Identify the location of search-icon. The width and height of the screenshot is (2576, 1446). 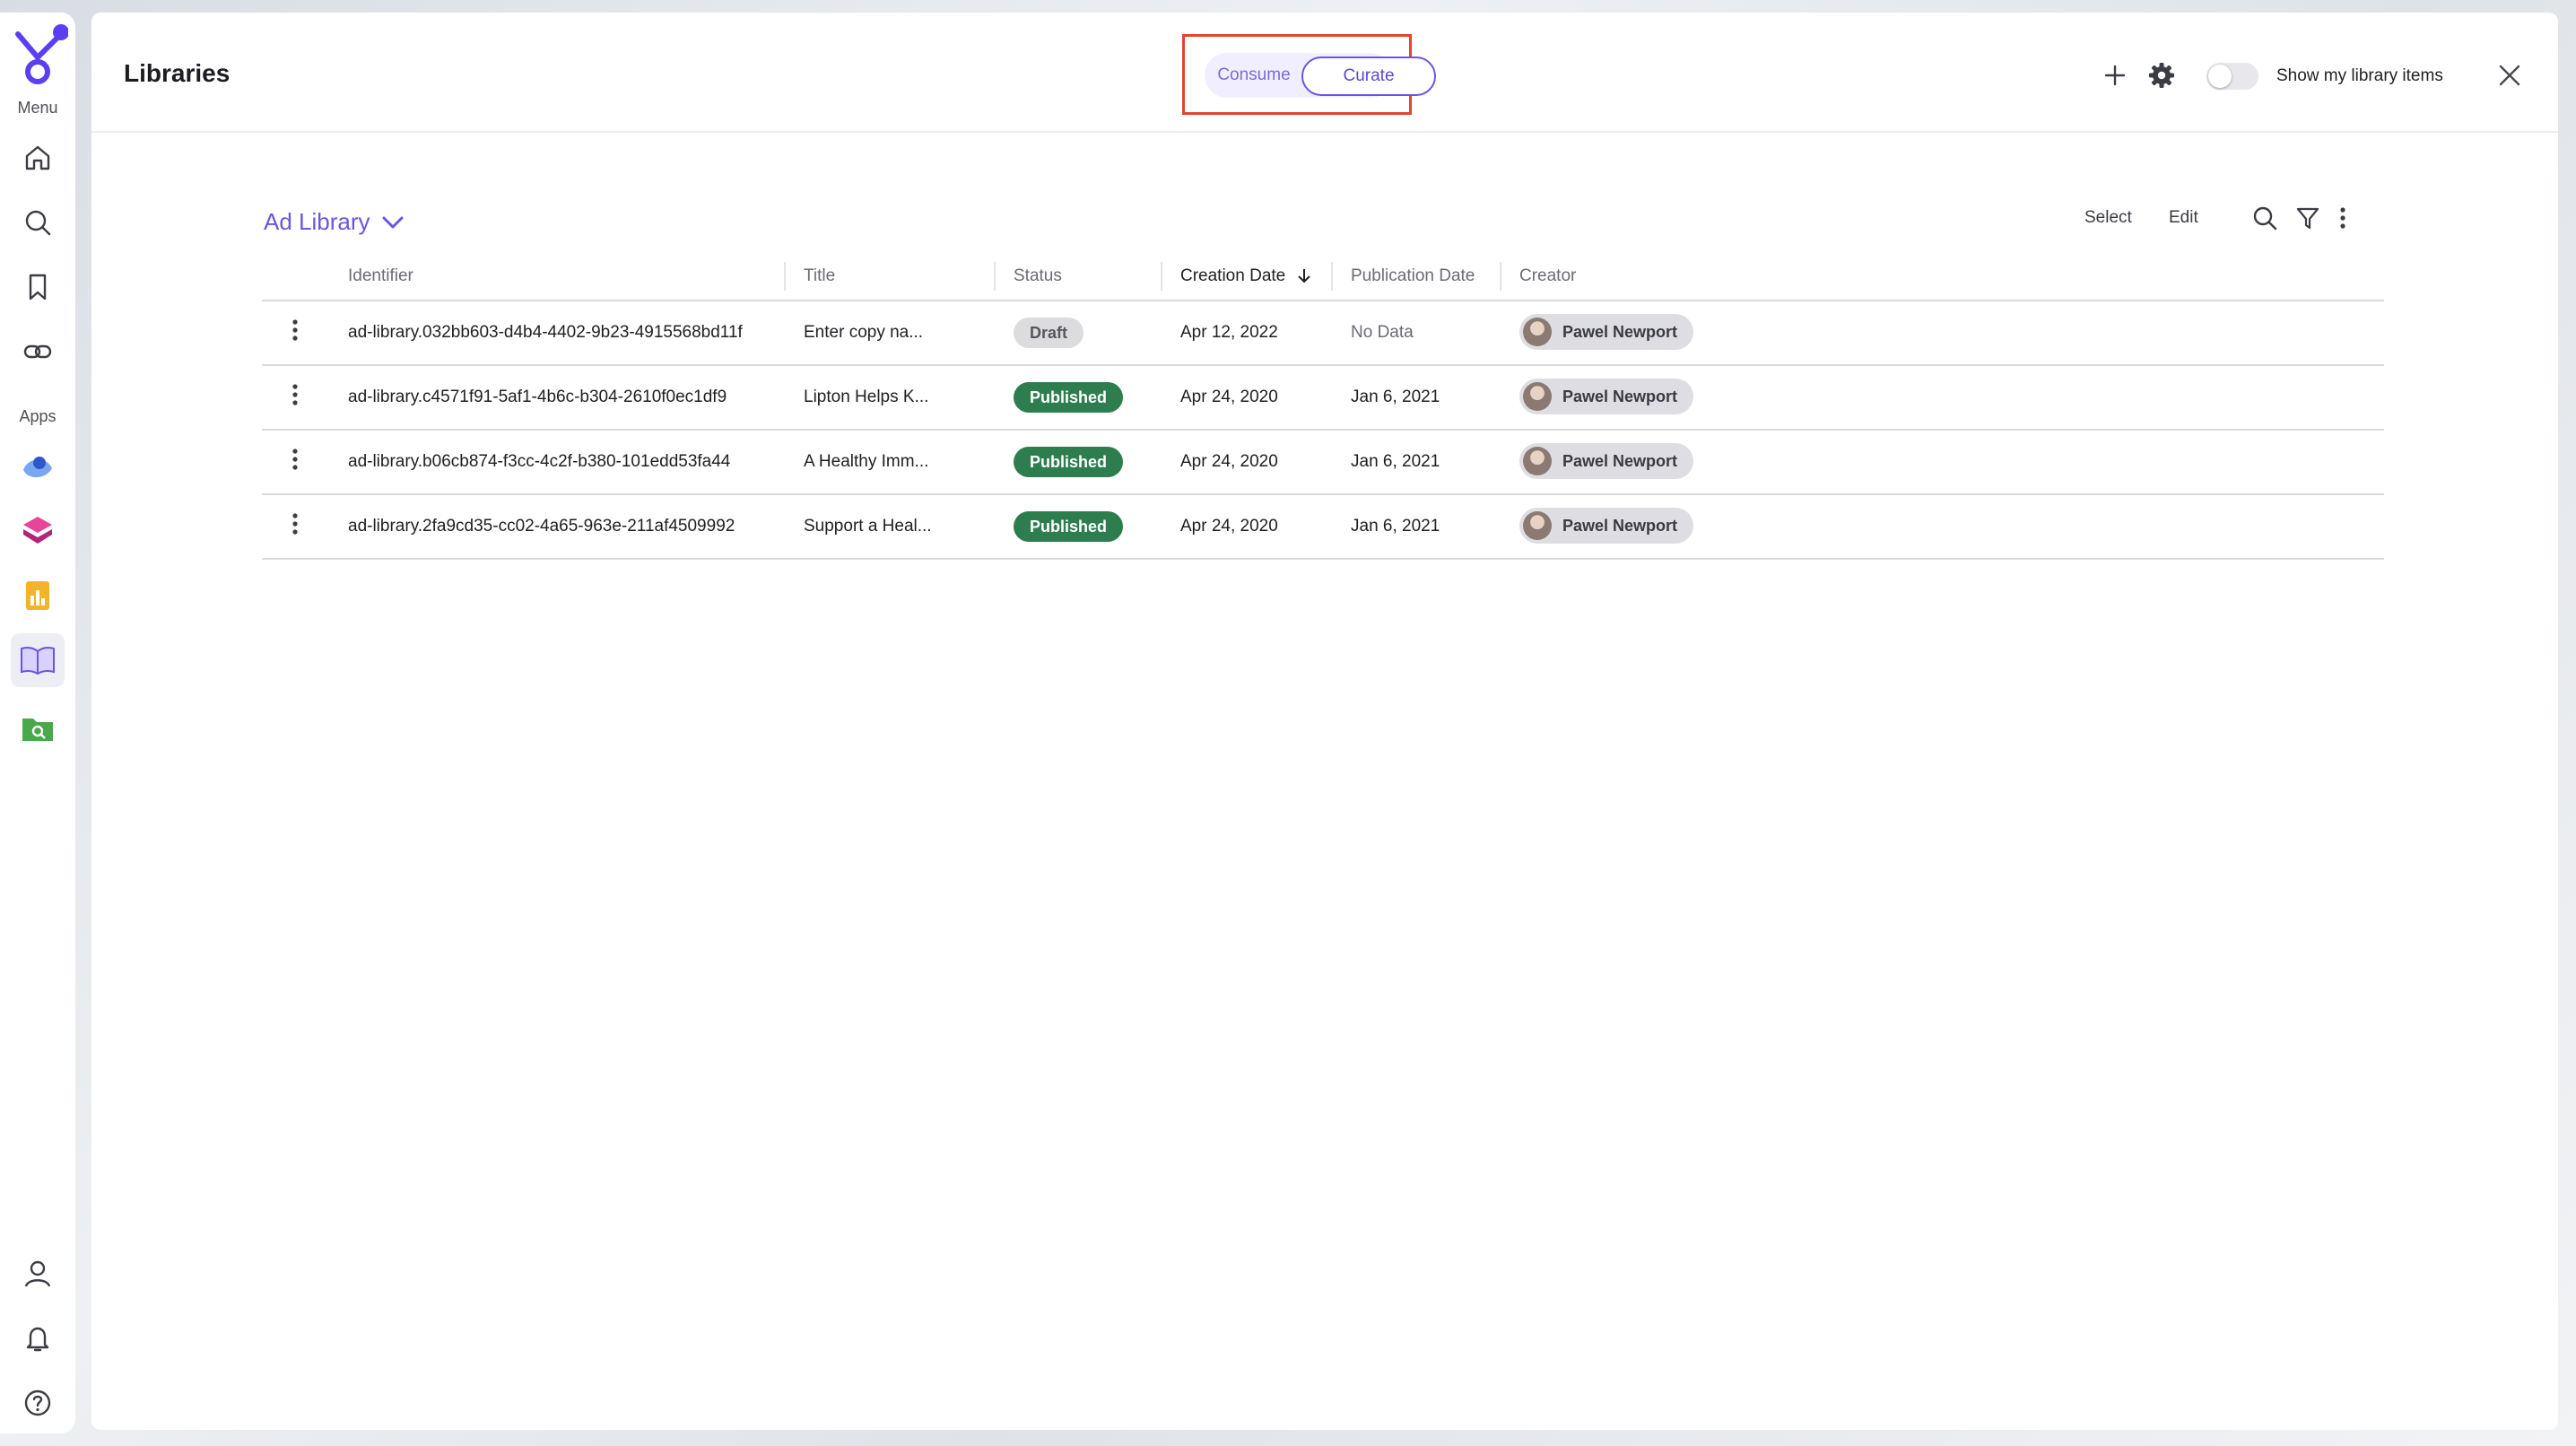
(37, 222).